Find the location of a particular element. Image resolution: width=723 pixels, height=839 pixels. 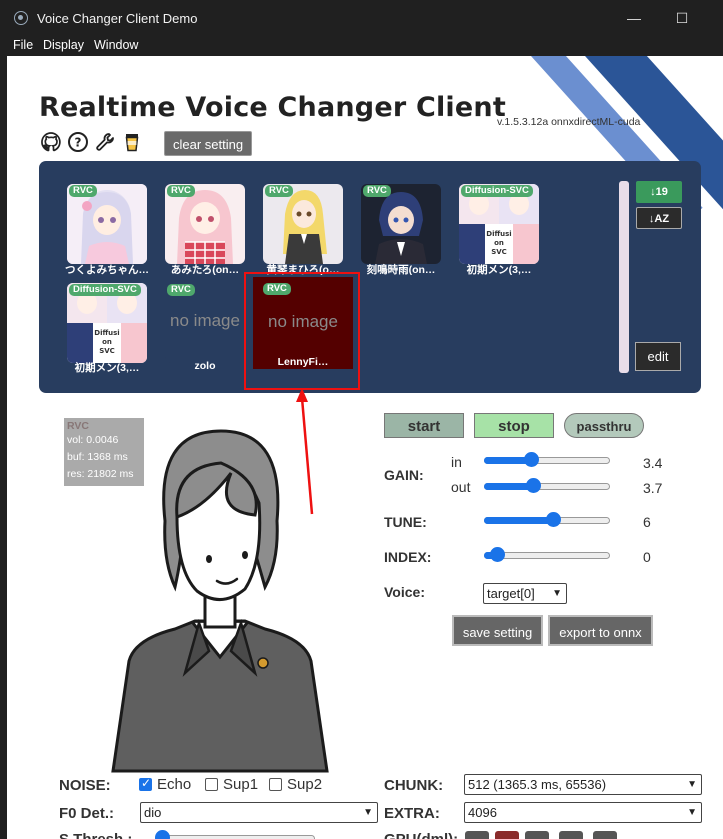

f0-detector-value: dio is located at coordinates (153, 812).